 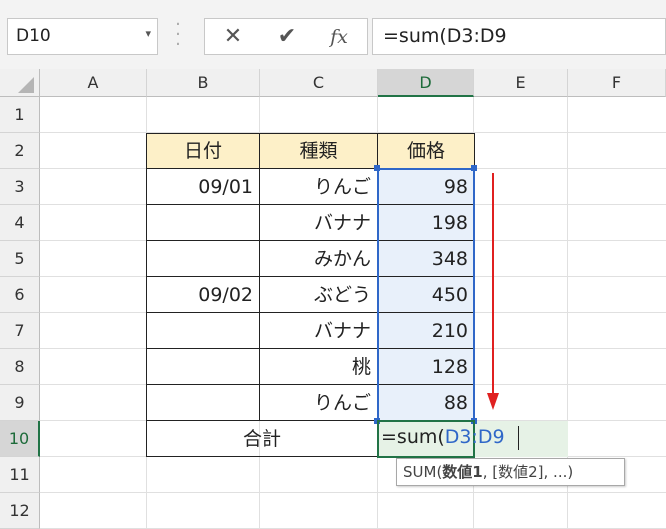 I want to click on row-header-5: 5, so click(x=20, y=259).